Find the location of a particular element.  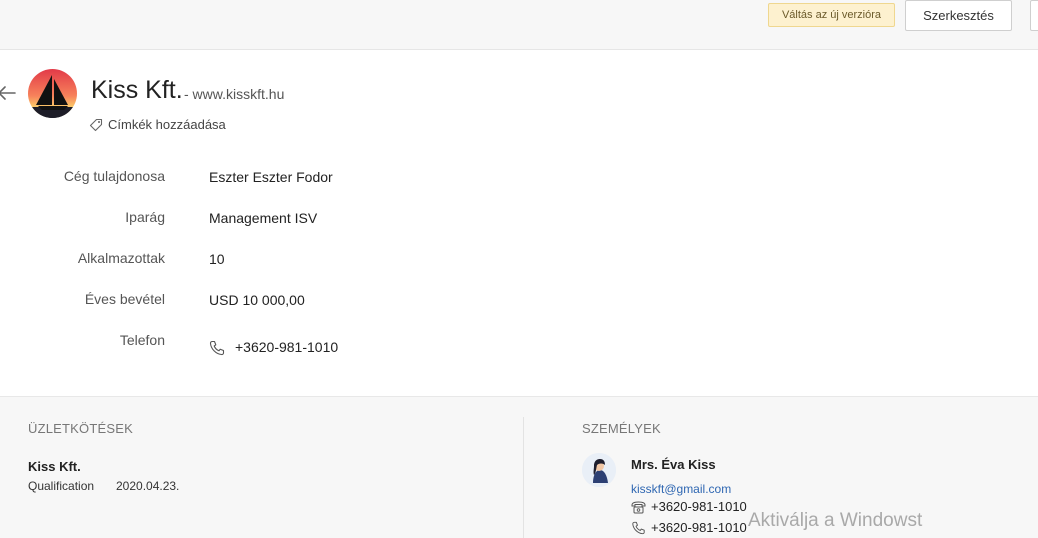

deal-name: Kiss Kft. is located at coordinates (54, 466).